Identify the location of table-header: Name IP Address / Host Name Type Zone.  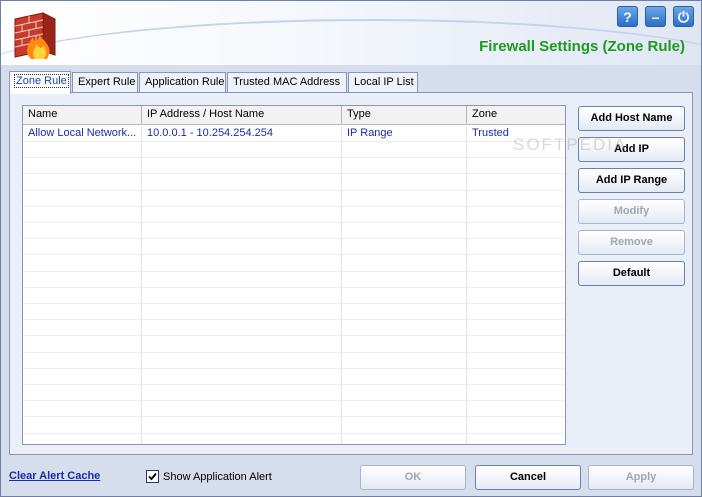
(294, 115).